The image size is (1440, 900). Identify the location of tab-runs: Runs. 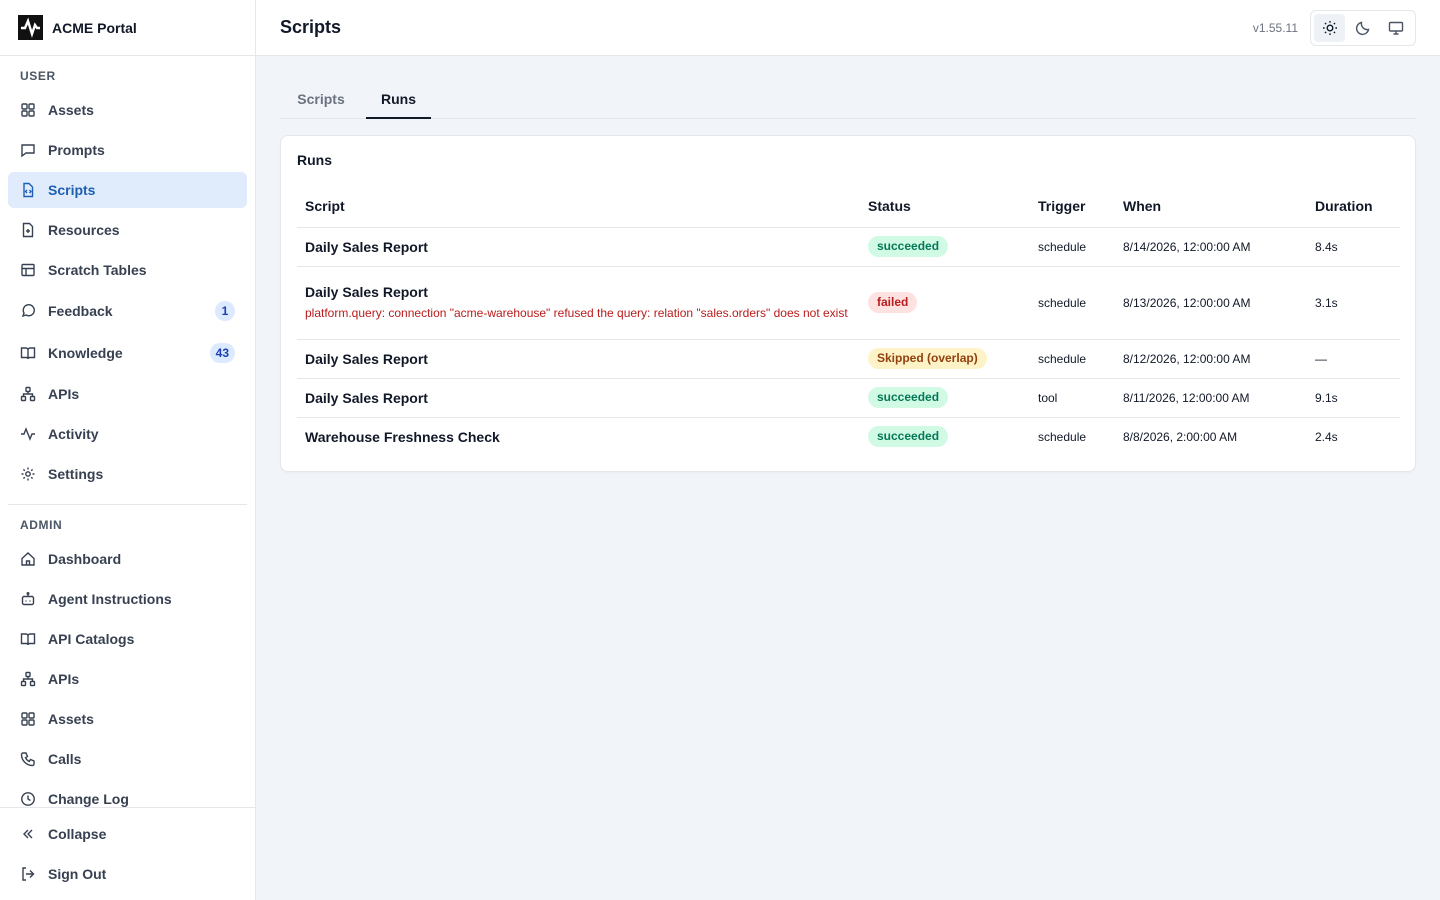
(398, 99).